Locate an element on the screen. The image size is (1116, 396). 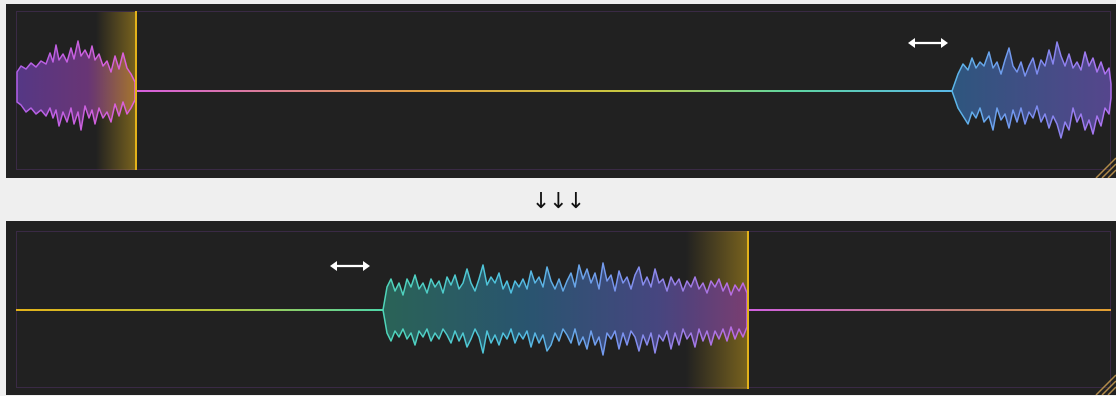
transition-arrows: ↓↓↓ is located at coordinates (558, 201).